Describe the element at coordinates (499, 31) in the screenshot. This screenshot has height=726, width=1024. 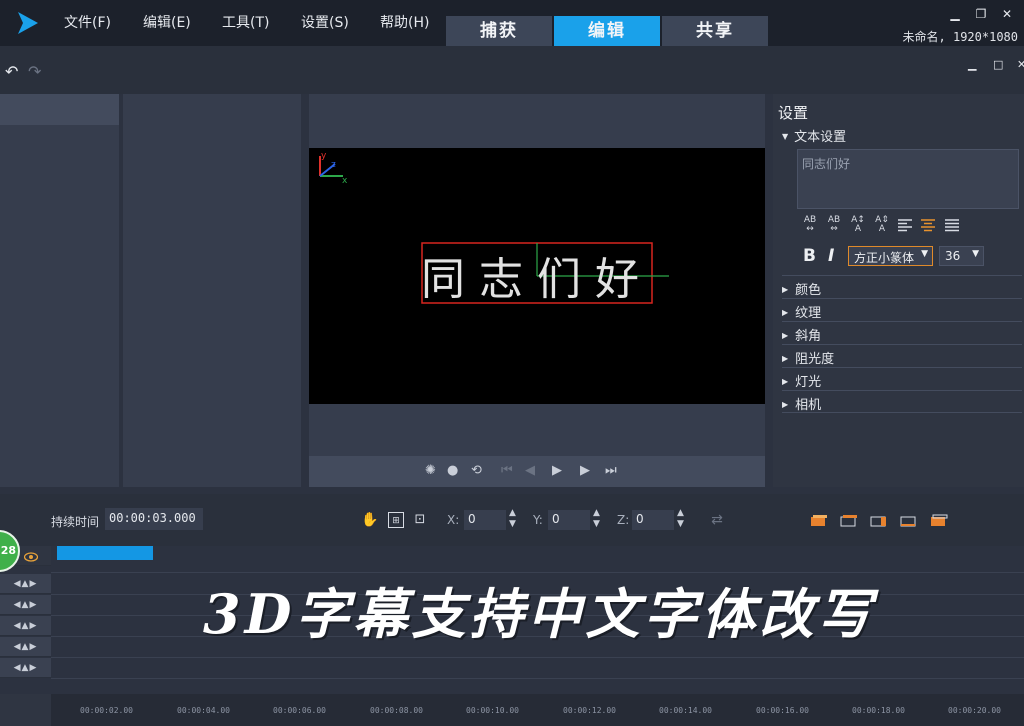
I see `tab-capture: 捕获` at that location.